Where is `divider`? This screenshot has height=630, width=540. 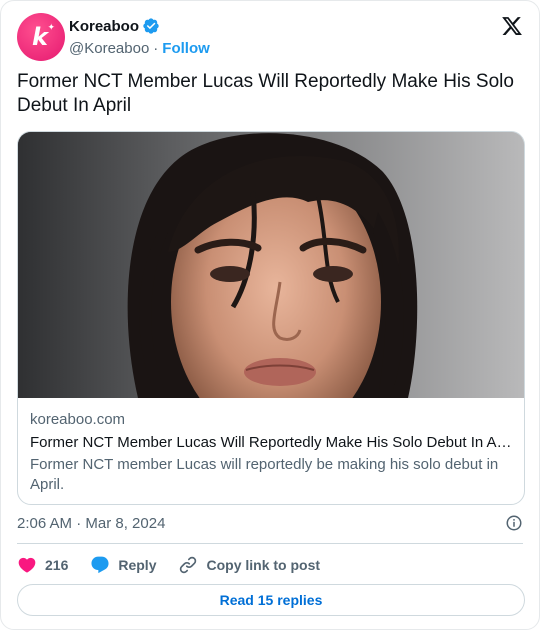
divider is located at coordinates (270, 543).